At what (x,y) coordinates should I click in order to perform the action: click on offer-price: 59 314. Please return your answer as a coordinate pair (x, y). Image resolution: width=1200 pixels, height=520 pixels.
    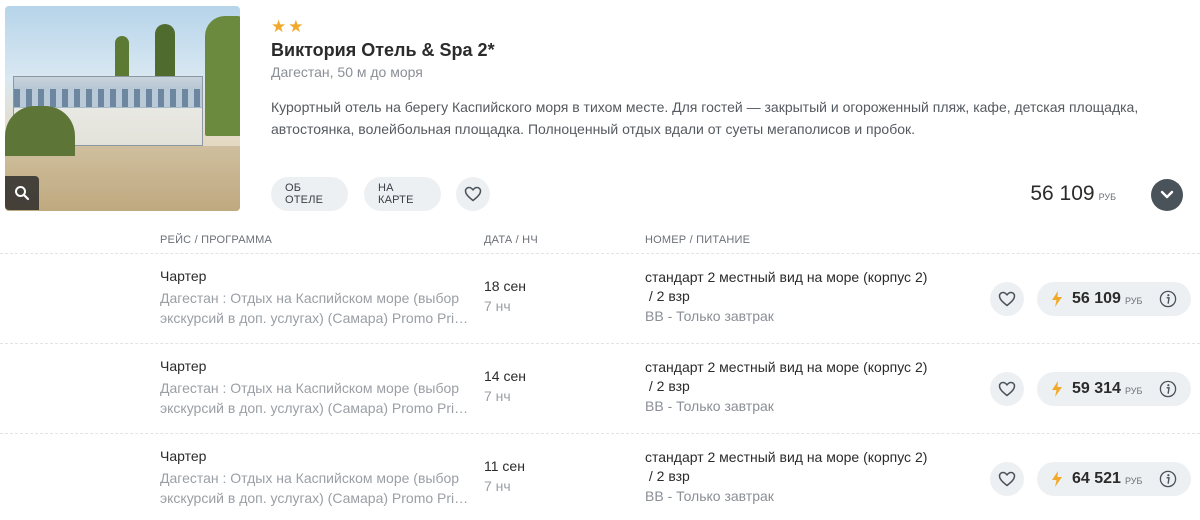
    Looking at the image, I should click on (1096, 388).